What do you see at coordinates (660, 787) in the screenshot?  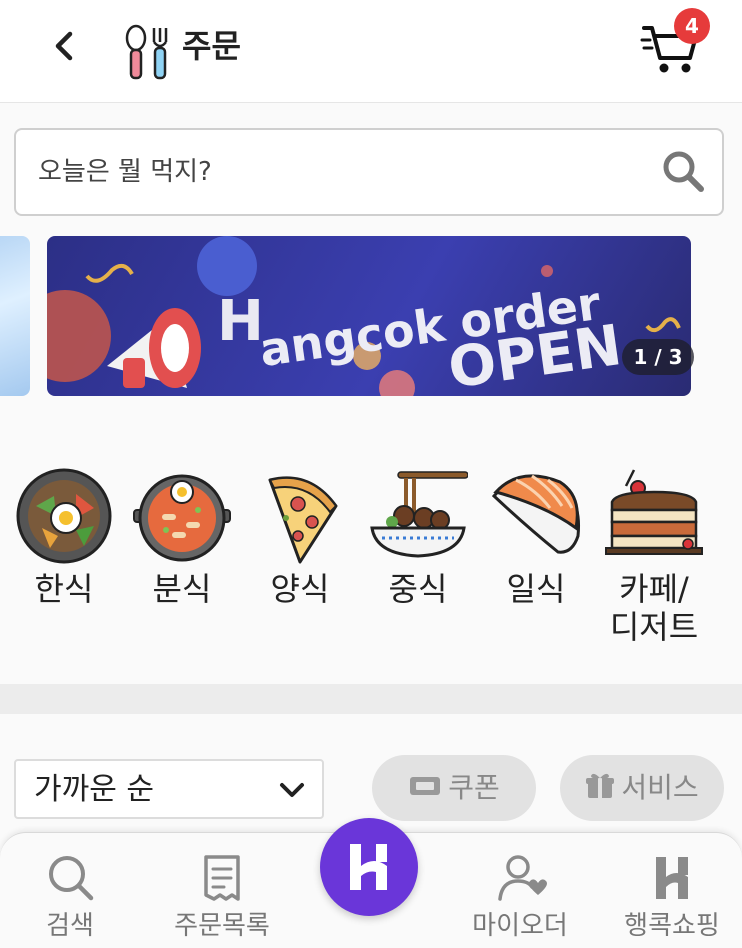 I see `service-filter-label: 서비스` at bounding box center [660, 787].